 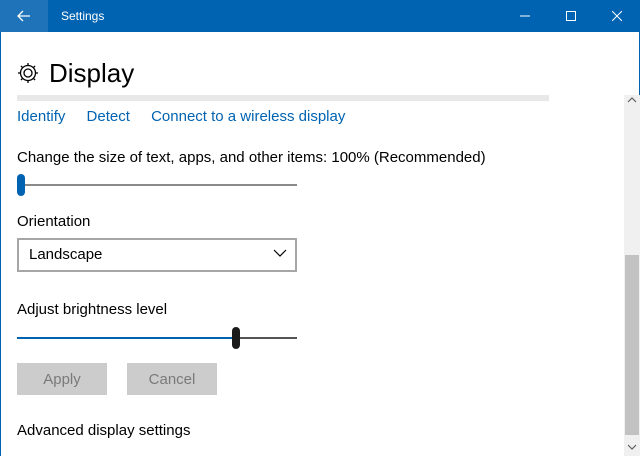 What do you see at coordinates (83, 16) in the screenshot?
I see `window-title: Settings` at bounding box center [83, 16].